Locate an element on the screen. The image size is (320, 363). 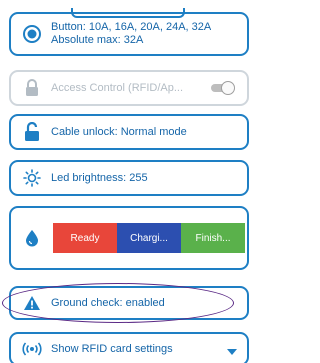
lock-icon is located at coordinates (32, 88).